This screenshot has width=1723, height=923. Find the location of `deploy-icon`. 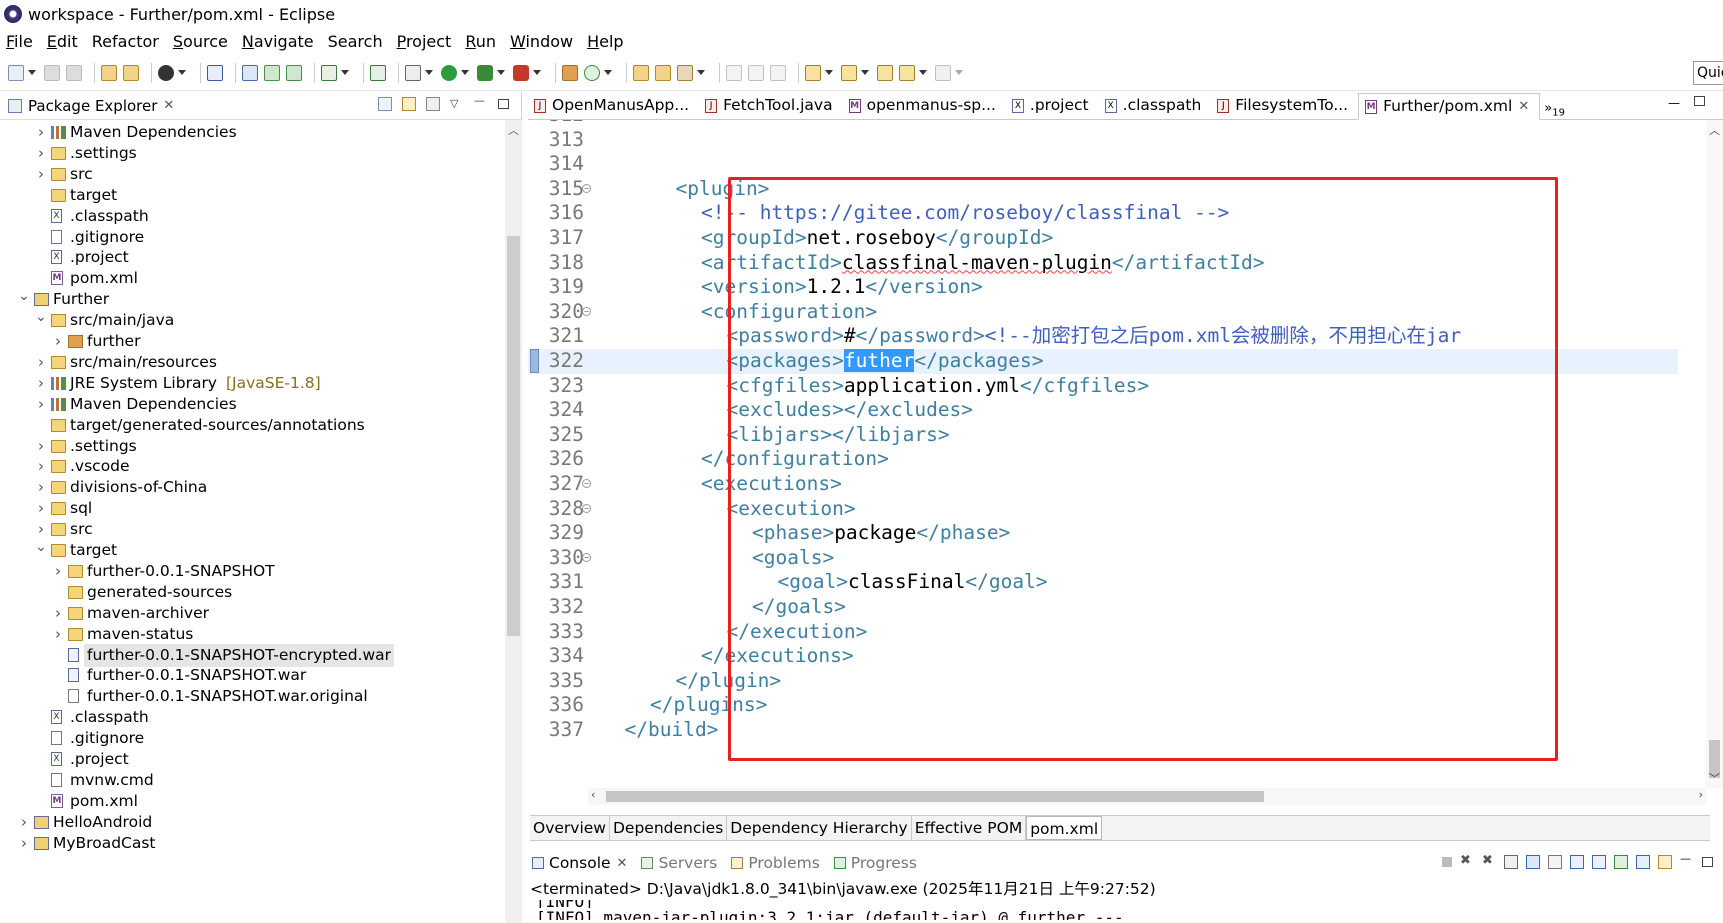

deploy-icon is located at coordinates (685, 72).